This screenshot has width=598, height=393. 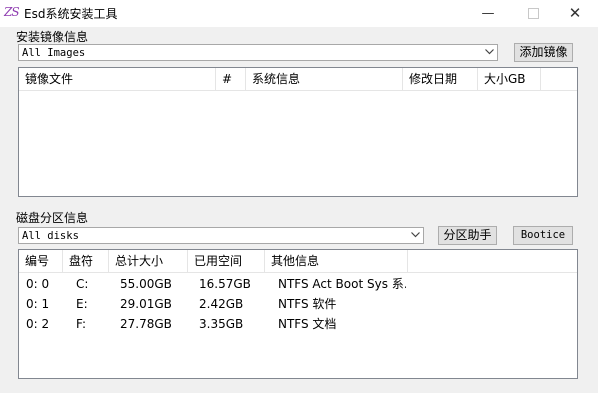 What do you see at coordinates (543, 235) in the screenshot?
I see `bootice-button: Bootice` at bounding box center [543, 235].